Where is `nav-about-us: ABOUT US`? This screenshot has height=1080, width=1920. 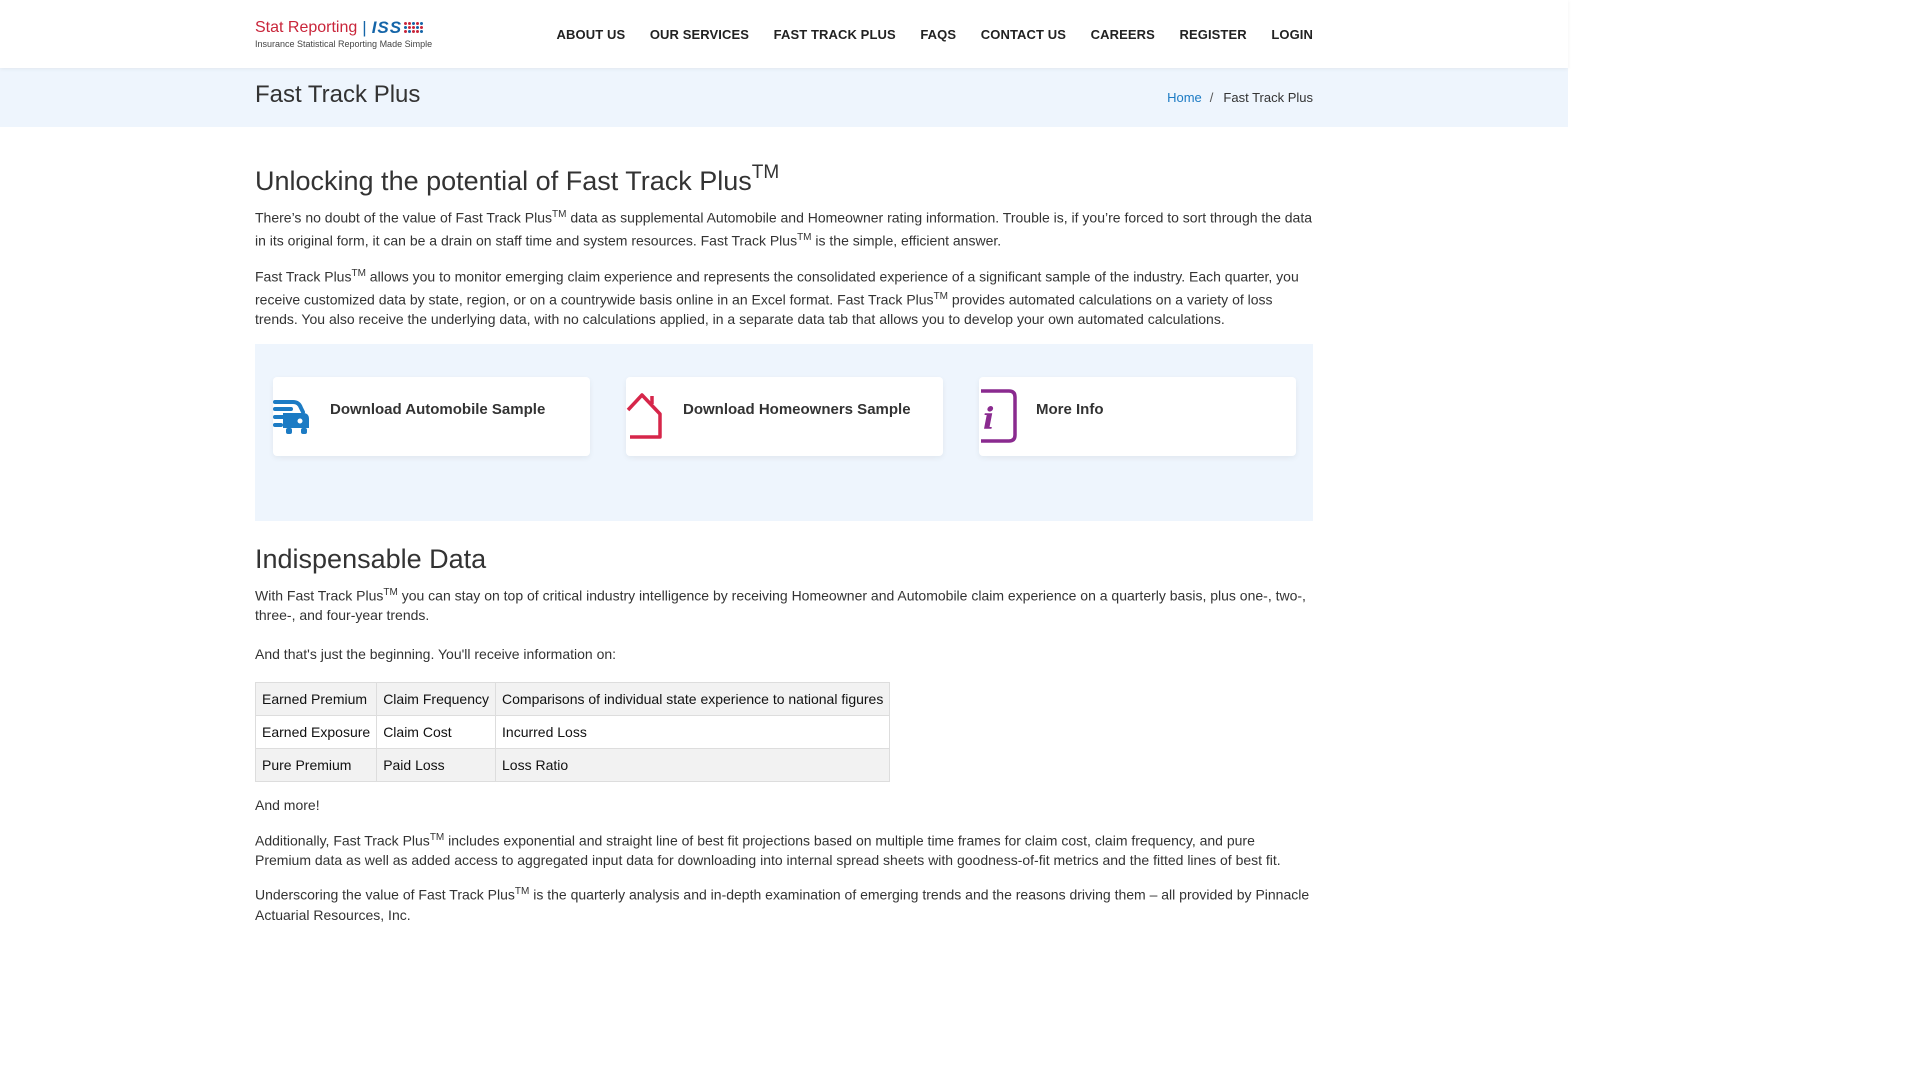
nav-about-us: ABOUT US is located at coordinates (591, 34).